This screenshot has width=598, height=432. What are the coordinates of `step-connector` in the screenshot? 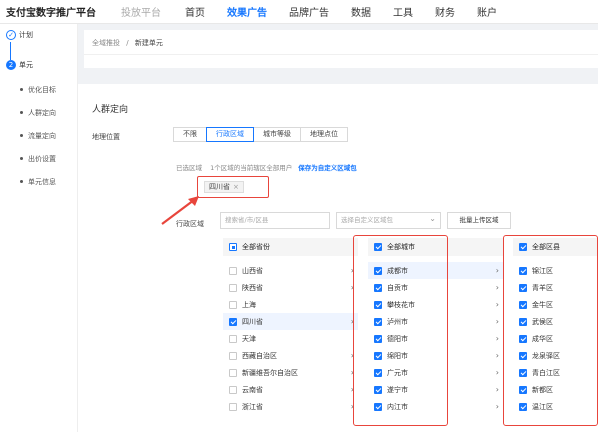 It's located at (10, 51).